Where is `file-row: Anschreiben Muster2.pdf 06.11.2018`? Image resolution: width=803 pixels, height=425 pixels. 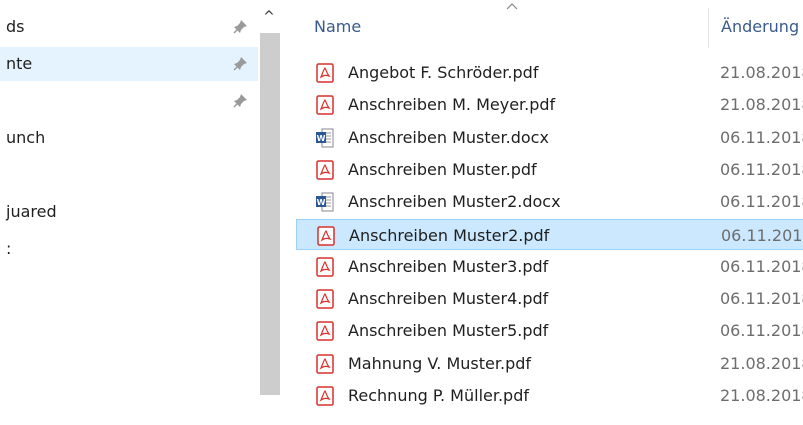
file-row: Anschreiben Muster2.pdf 06.11.2018 is located at coordinates (549, 234).